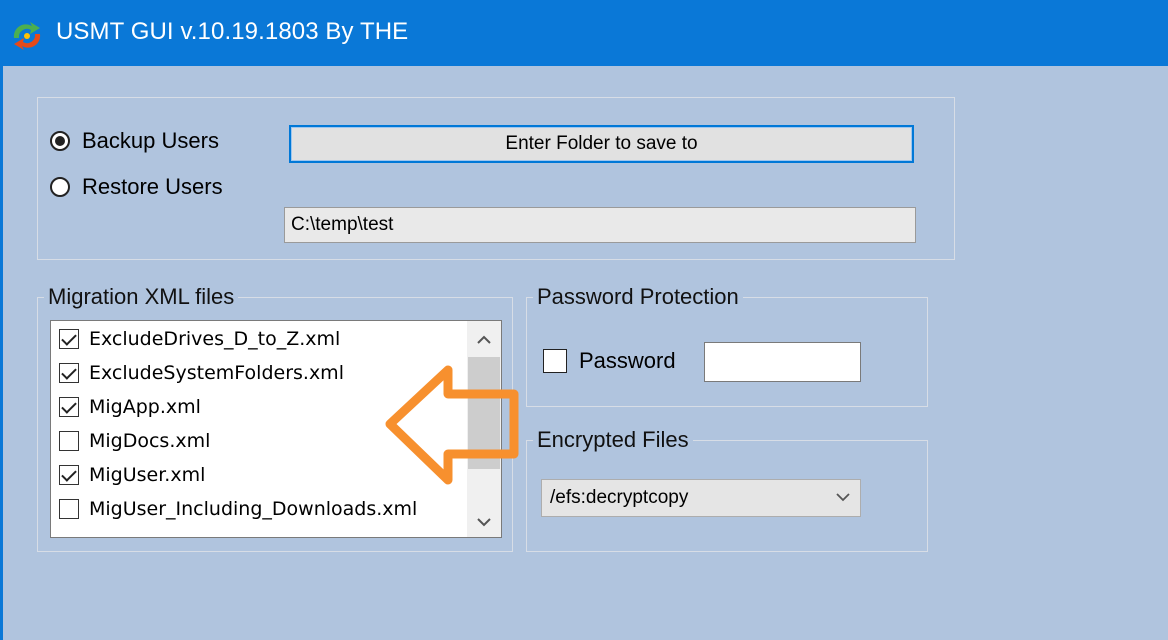 The height and width of the screenshot is (640, 1168). Describe the element at coordinates (619, 497) in the screenshot. I see `encrypted-files-selected: /efs:decryptcopy` at that location.